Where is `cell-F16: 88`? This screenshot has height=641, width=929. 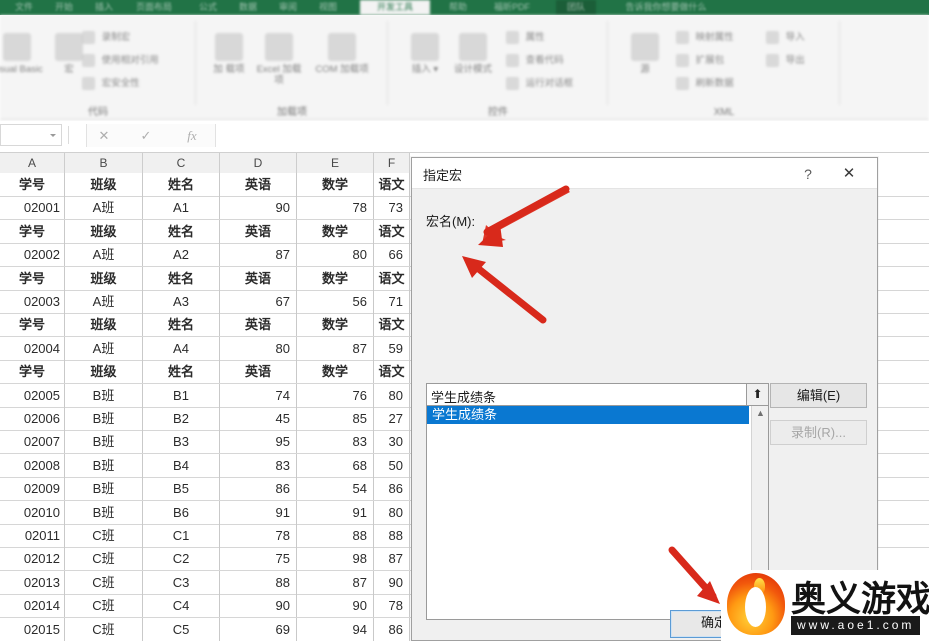 cell-F16: 88 is located at coordinates (392, 535).